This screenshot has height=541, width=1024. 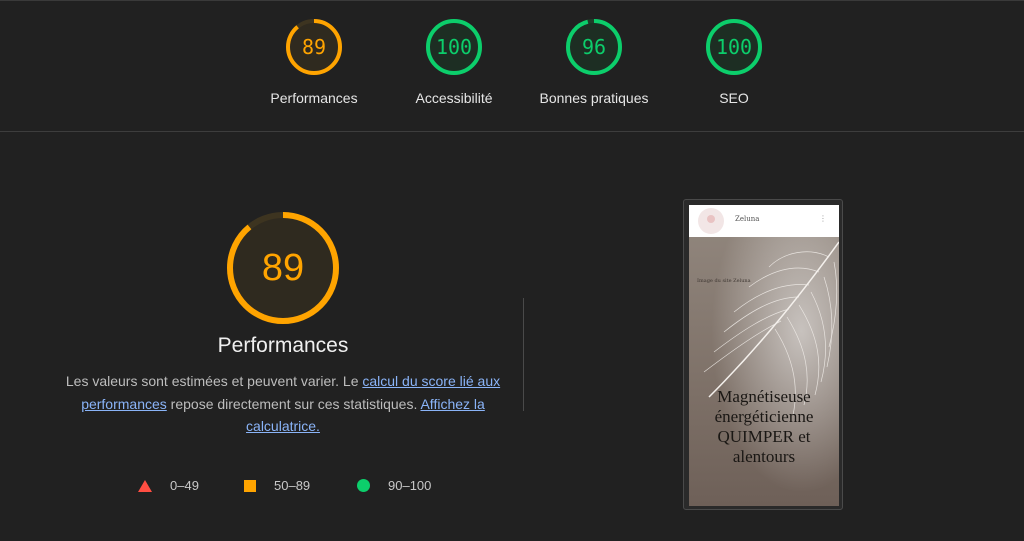 I want to click on gauge-label: SEO, so click(x=734, y=98).